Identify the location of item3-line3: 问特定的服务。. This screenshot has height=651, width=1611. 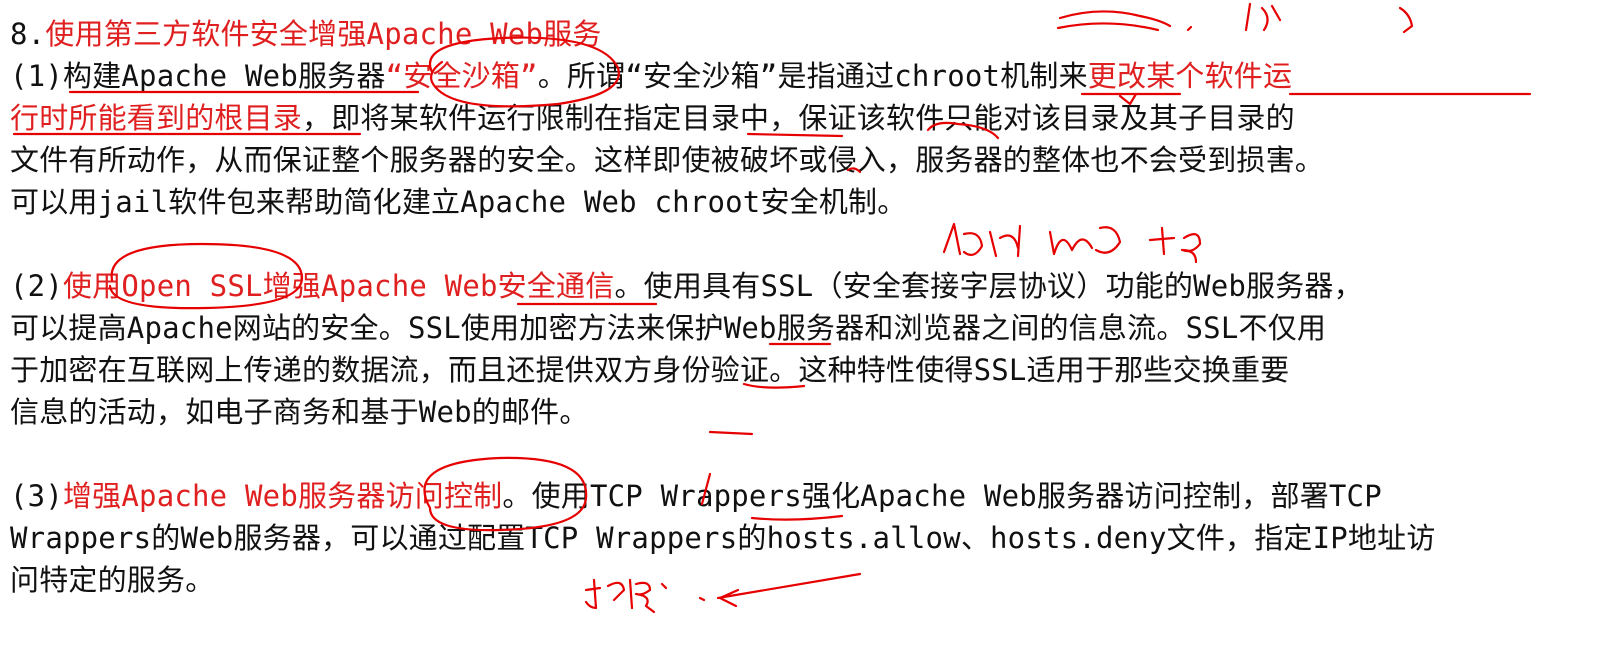
(112, 580).